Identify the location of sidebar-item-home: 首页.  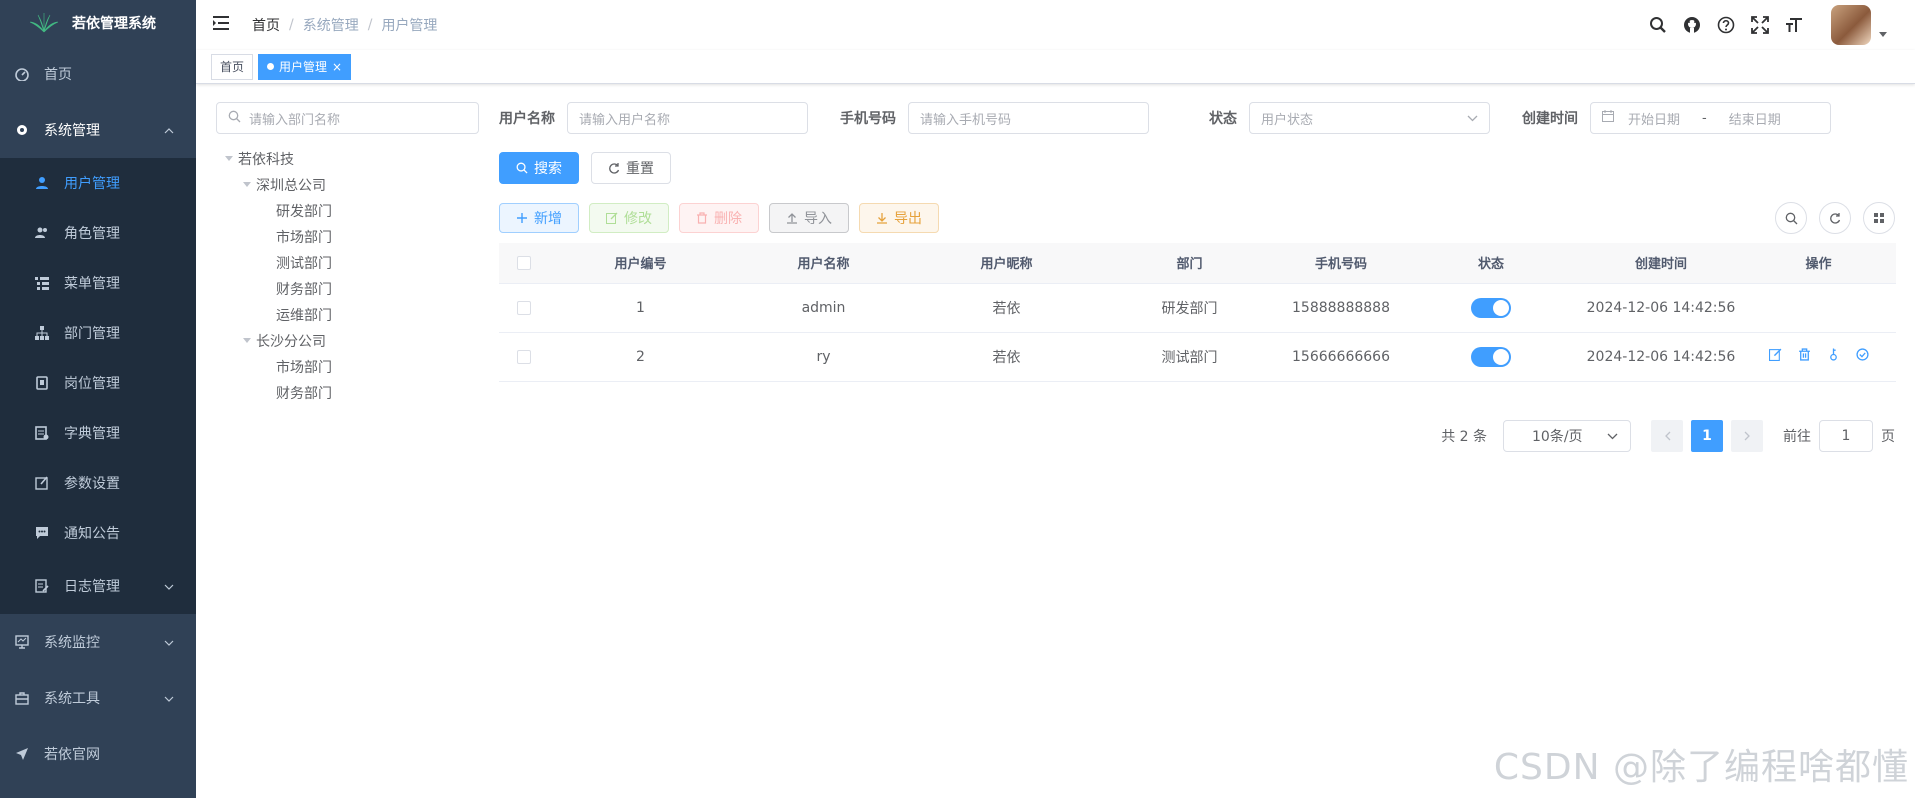
(98, 74).